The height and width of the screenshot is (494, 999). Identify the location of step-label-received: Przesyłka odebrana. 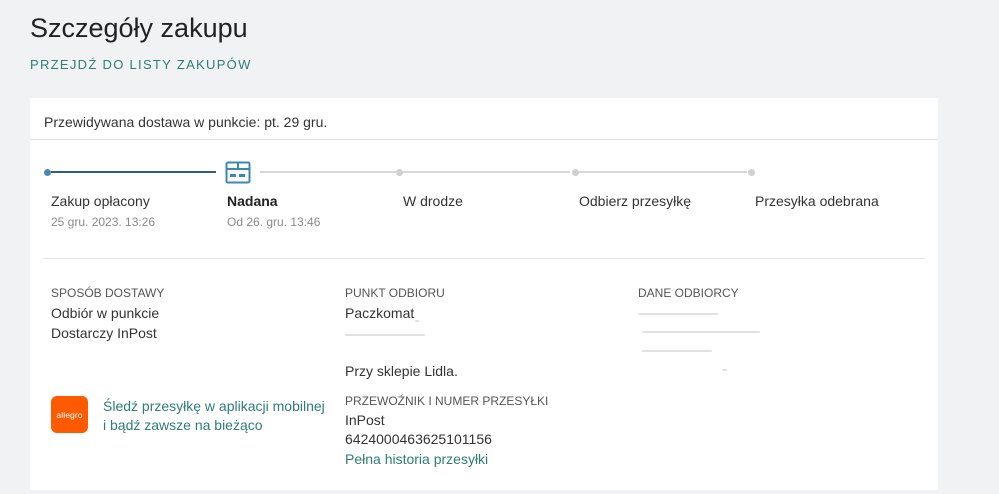
(817, 201).